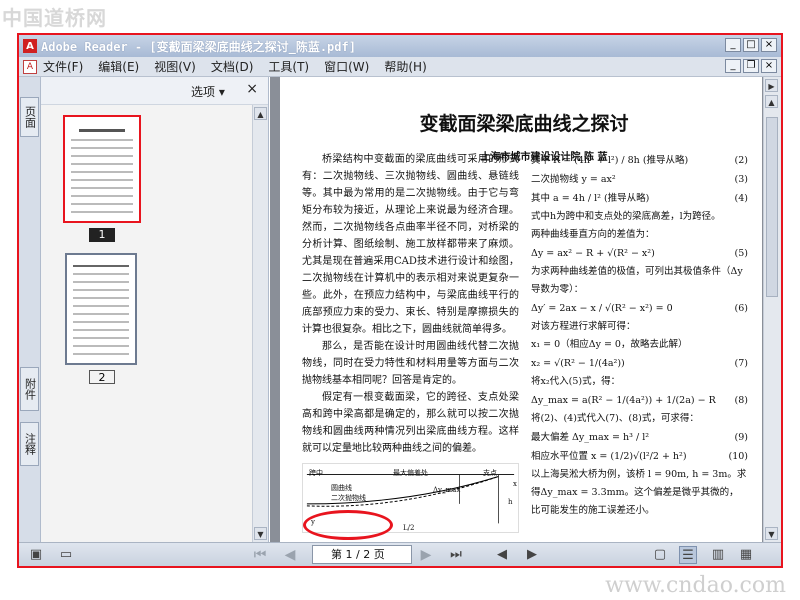  Describe the element at coordinates (260, 555) in the screenshot. I see `first-page-icon: ⏮` at that location.